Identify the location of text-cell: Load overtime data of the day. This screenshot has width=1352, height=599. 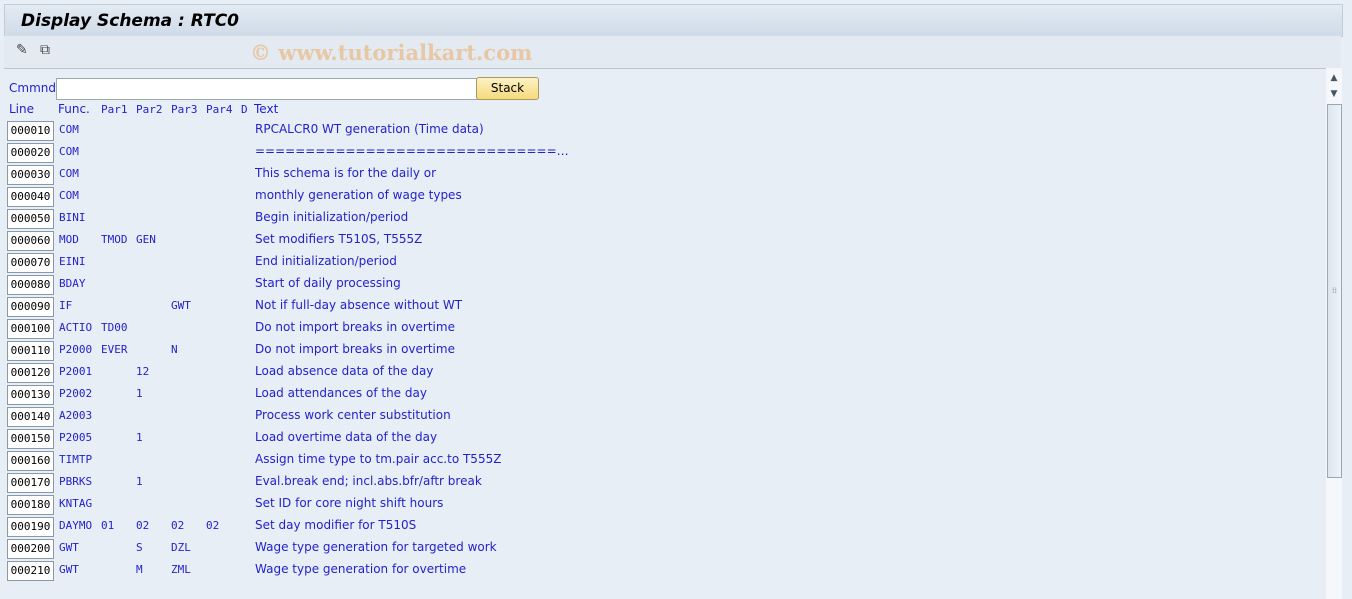
(346, 437).